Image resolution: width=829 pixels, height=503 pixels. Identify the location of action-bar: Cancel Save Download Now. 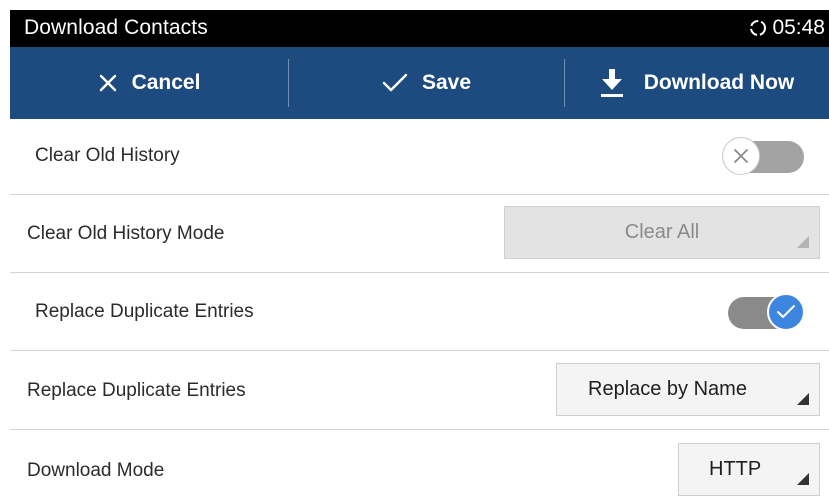
(419, 83).